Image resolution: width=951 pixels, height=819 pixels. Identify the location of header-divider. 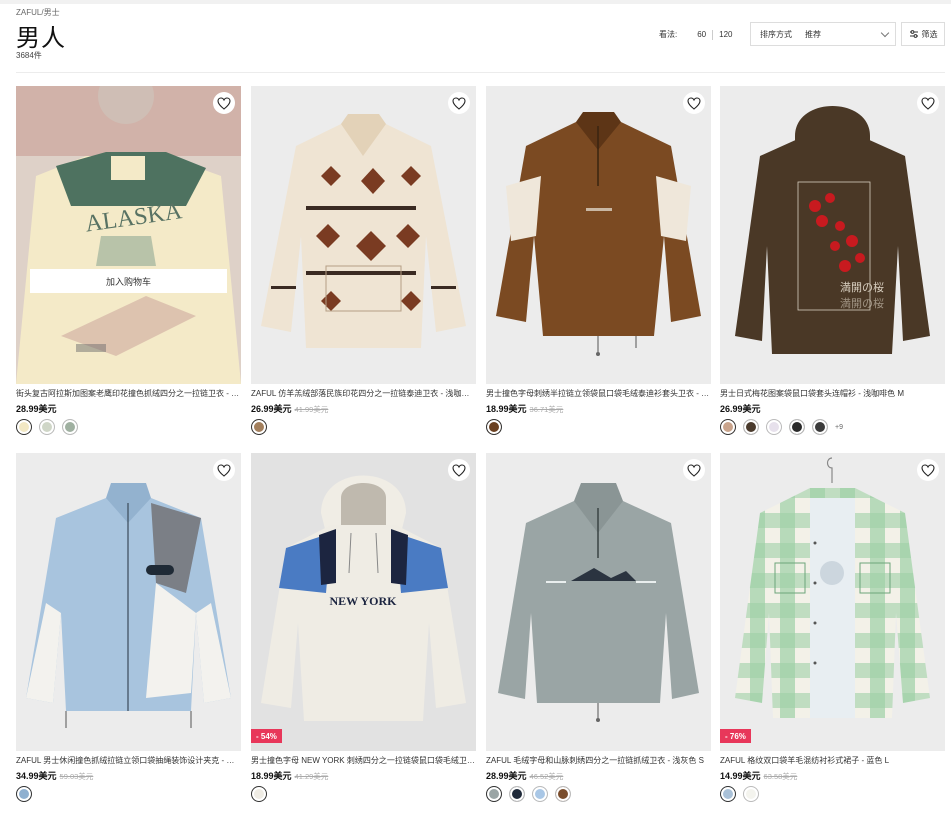
(480, 72).